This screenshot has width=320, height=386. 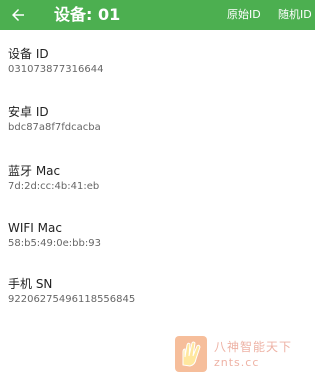 What do you see at coordinates (35, 228) in the screenshot?
I see `item-label: WIFI Mac` at bounding box center [35, 228].